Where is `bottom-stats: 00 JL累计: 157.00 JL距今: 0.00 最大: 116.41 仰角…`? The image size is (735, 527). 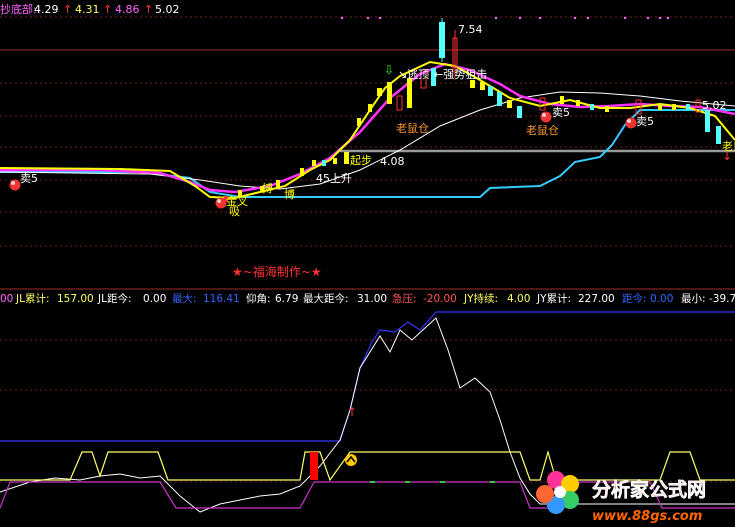 bottom-stats: 00 JL累计: 157.00 JL距今: 0.00 最大: 116.41 仰角… is located at coordinates (367, 298).